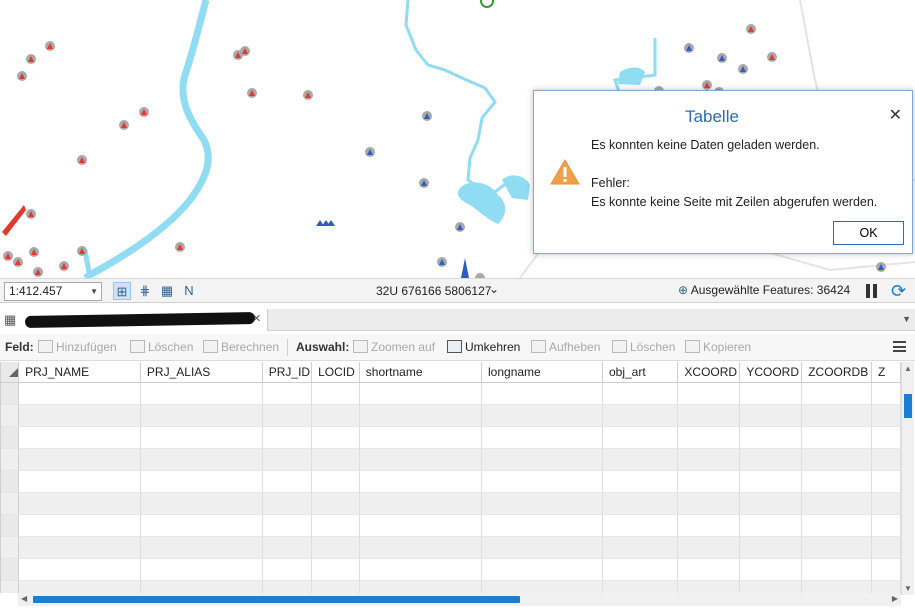 Image resolution: width=915 pixels, height=608 pixels. I want to click on scroll-up-icon: ▲, so click(908, 368).